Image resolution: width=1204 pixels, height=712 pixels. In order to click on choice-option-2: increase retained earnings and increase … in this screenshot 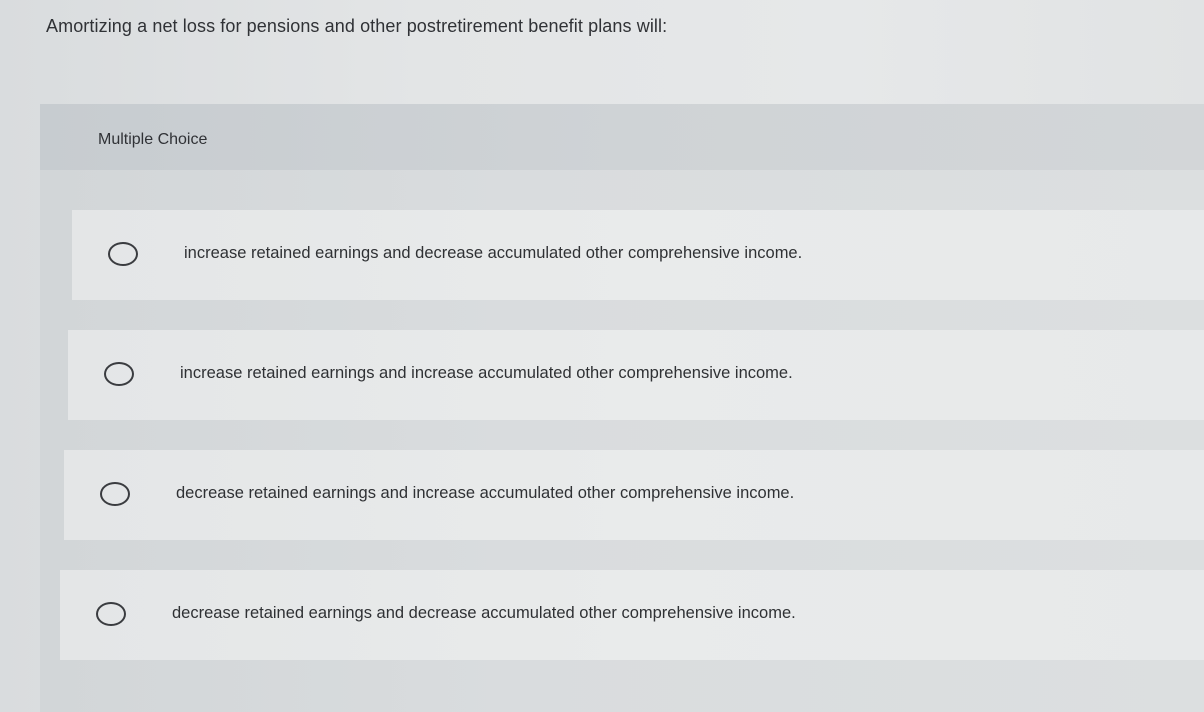, I will do `click(636, 375)`.